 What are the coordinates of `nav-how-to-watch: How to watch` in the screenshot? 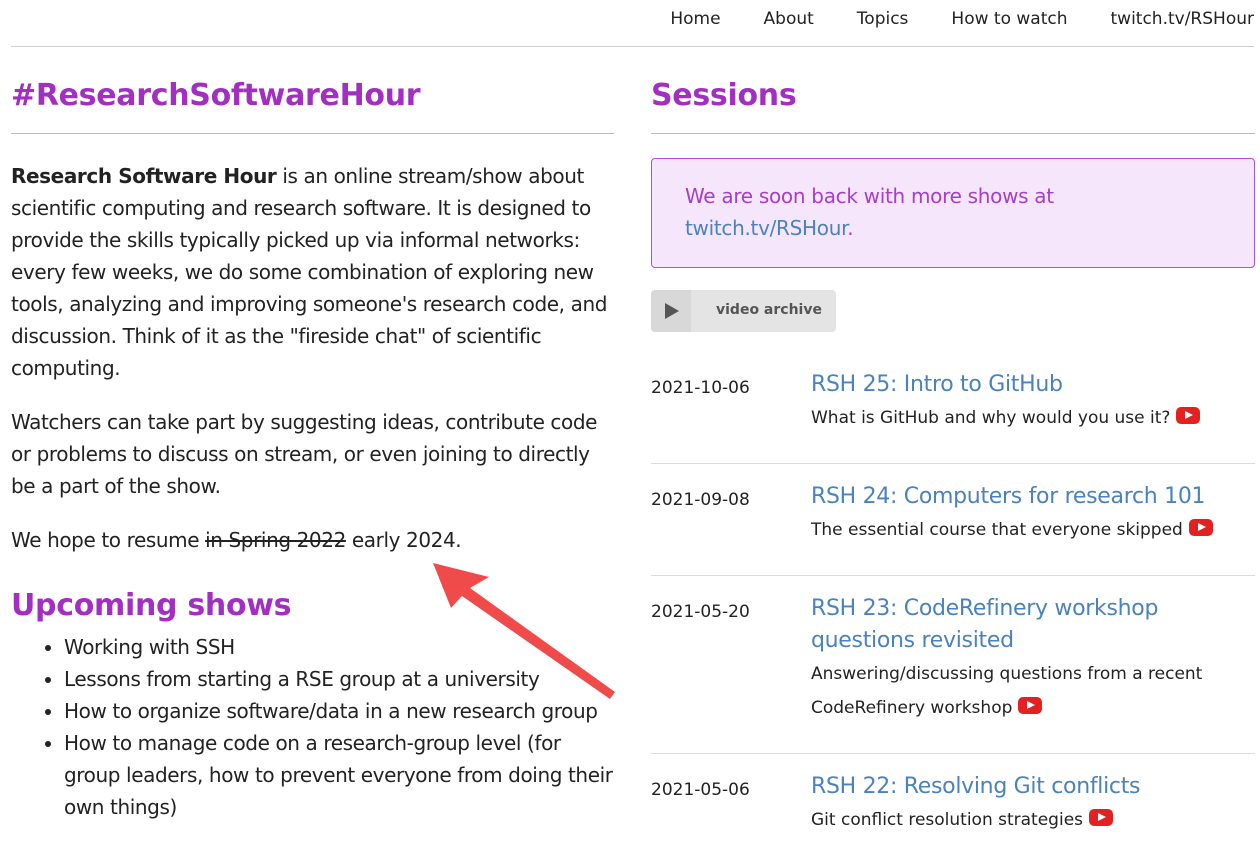 It's located at (1009, 19).